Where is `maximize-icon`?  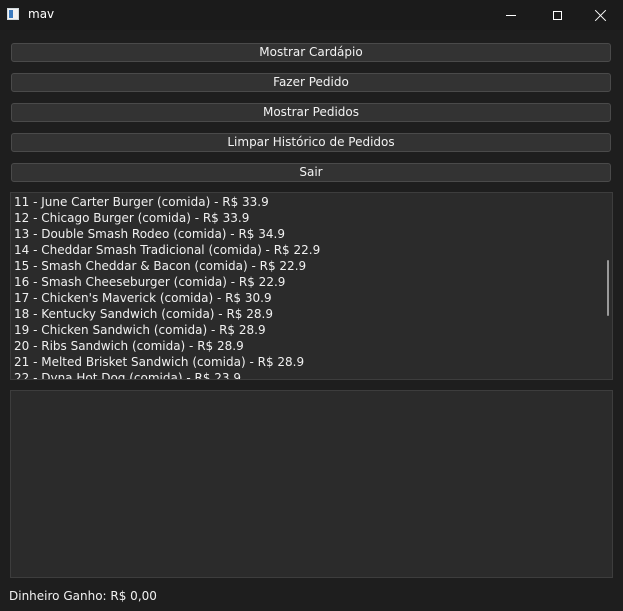
maximize-icon is located at coordinates (557, 15).